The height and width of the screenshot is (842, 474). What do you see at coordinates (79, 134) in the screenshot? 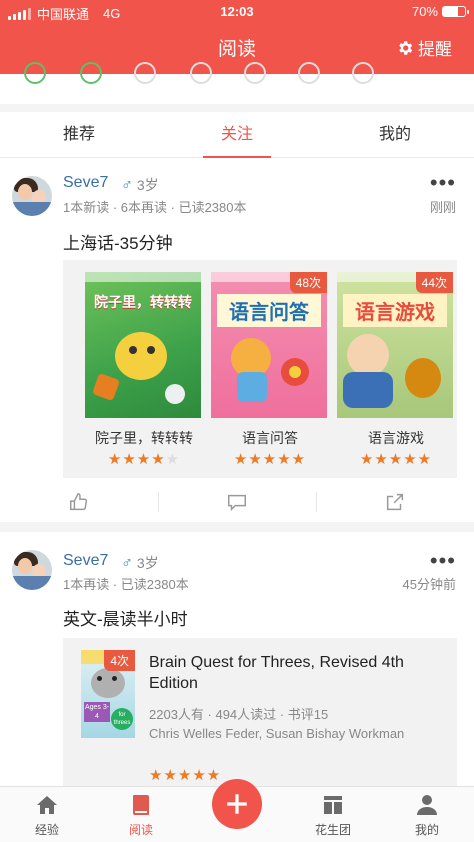
I see `tab-recommend: 推荐` at bounding box center [79, 134].